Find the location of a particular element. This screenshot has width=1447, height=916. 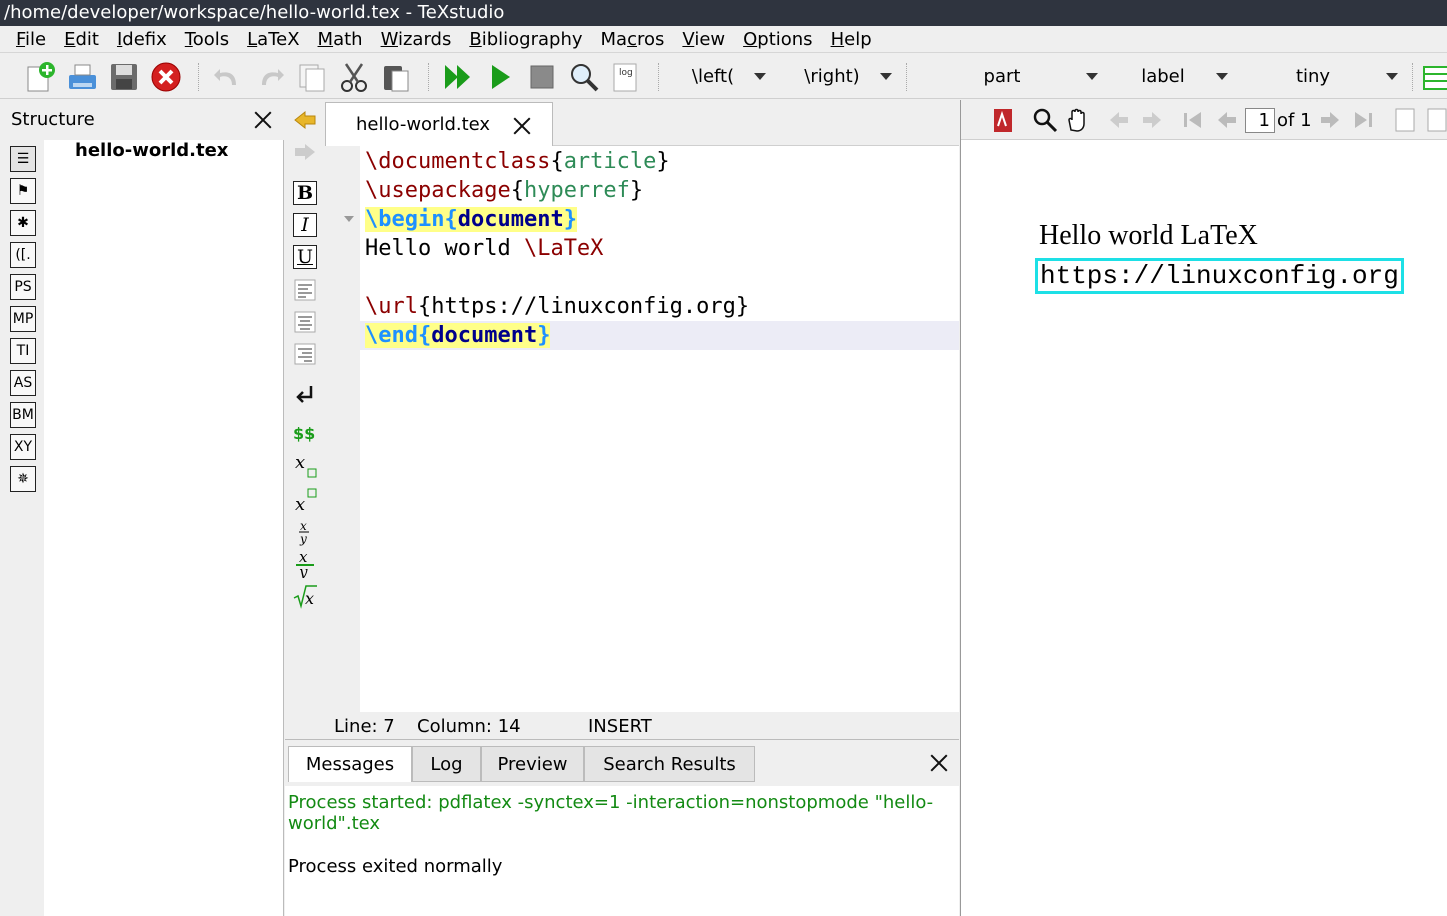

zoom-icon is located at coordinates (1045, 120).